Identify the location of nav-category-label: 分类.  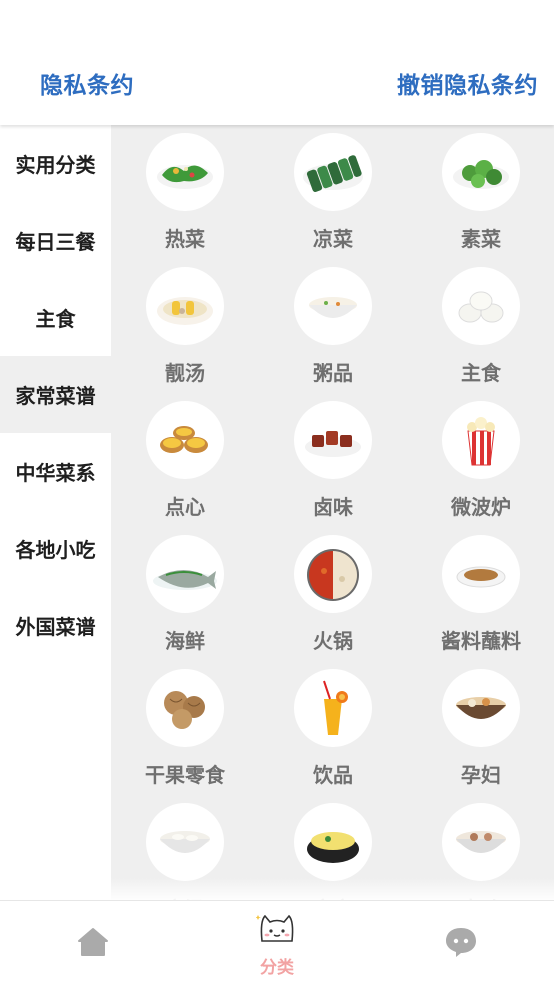
(277, 967).